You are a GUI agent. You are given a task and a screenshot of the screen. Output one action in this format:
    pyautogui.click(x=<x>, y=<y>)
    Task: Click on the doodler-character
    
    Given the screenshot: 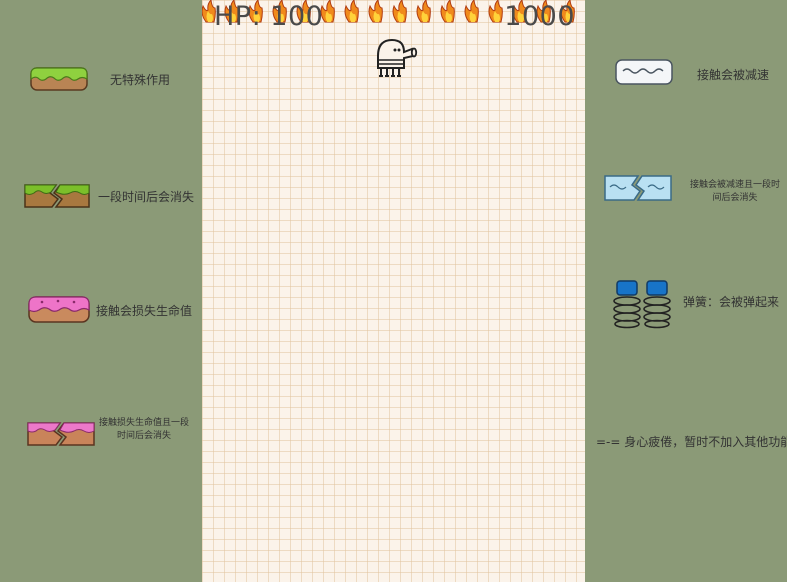 What is the action you would take?
    pyautogui.click(x=397, y=57)
    